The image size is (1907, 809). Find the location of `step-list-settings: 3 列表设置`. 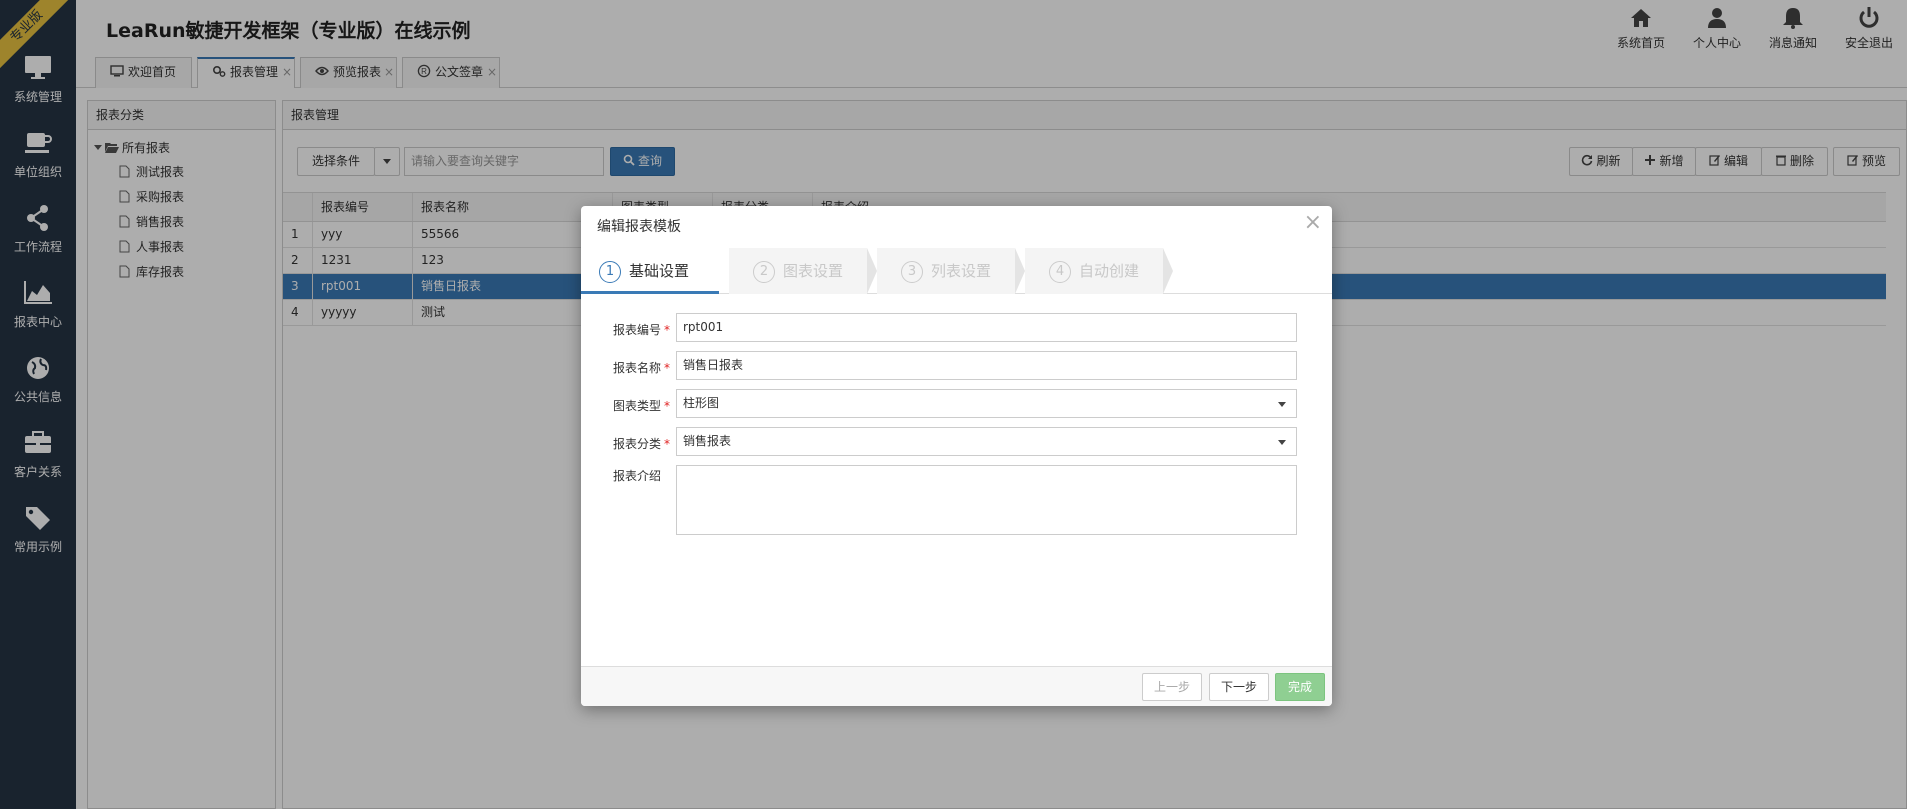

step-list-settings: 3 列表设置 is located at coordinates (946, 271).